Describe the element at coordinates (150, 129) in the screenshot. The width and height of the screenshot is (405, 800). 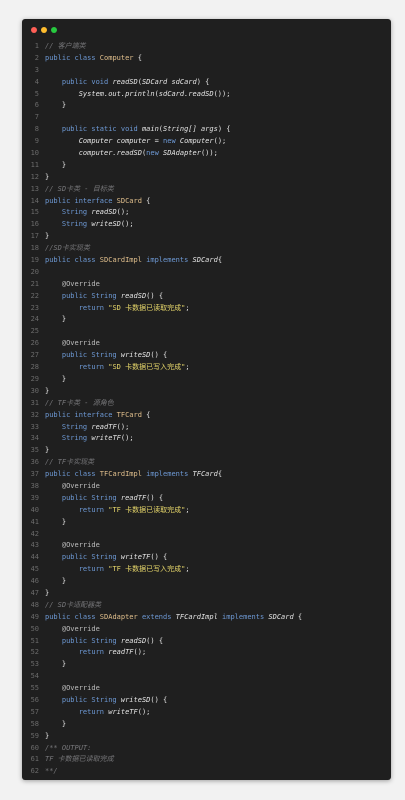
I see `code-token: main` at that location.